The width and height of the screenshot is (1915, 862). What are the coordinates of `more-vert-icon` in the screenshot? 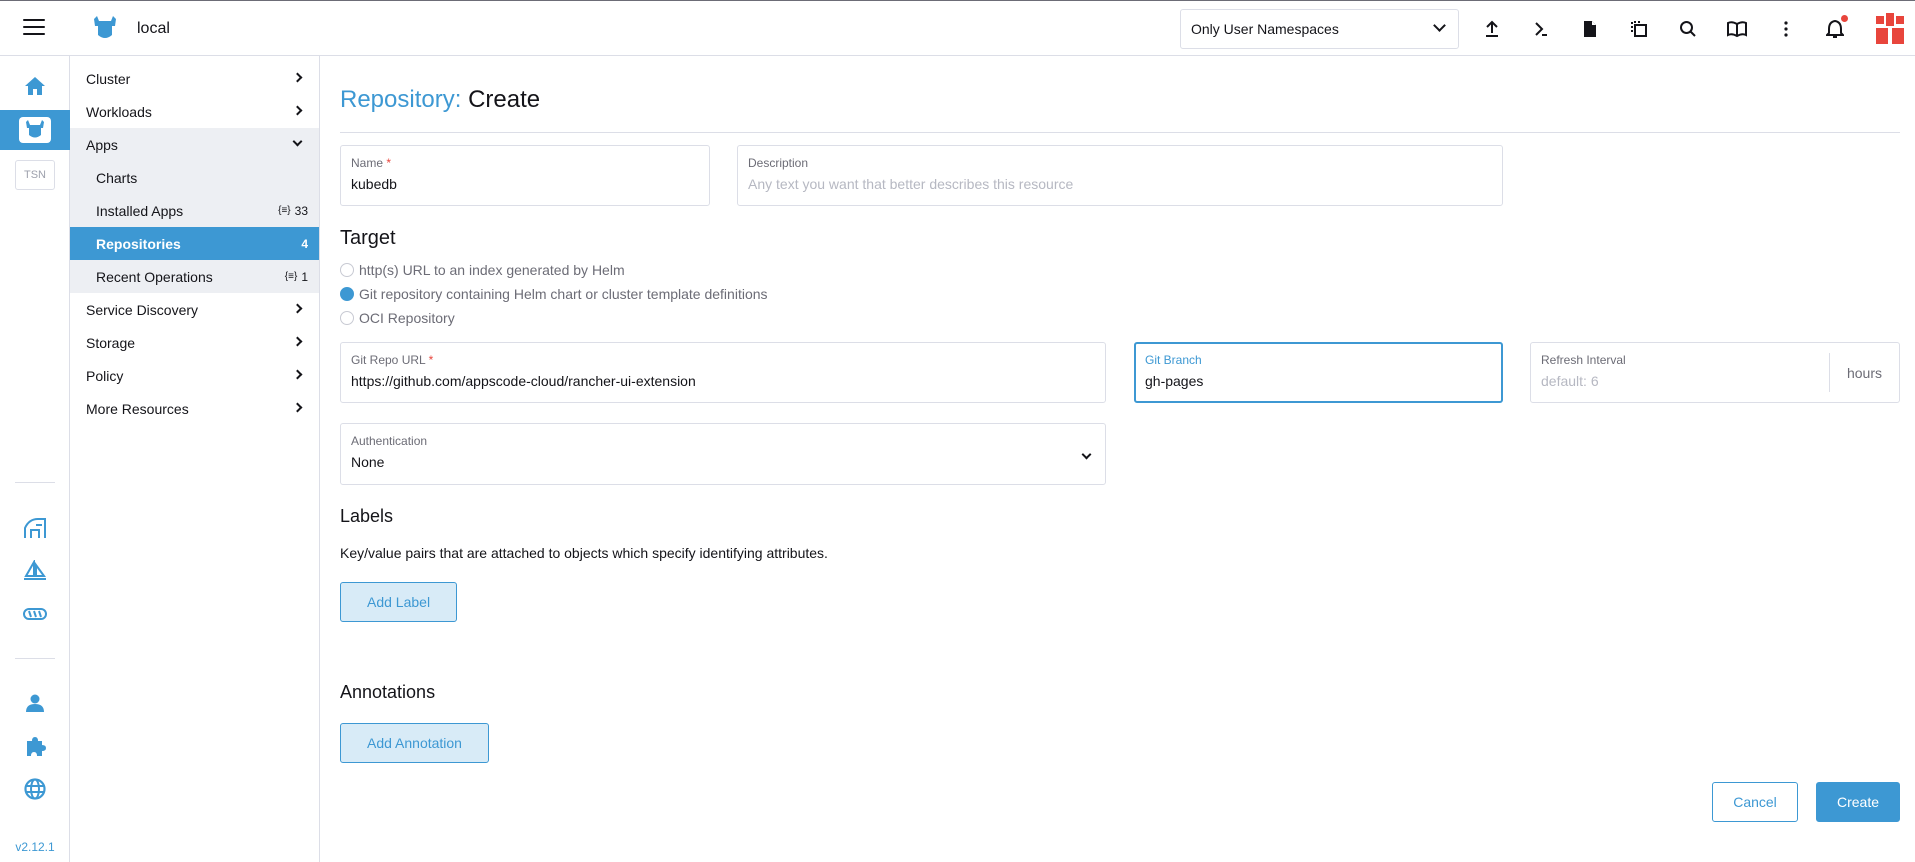 It's located at (1786, 29).